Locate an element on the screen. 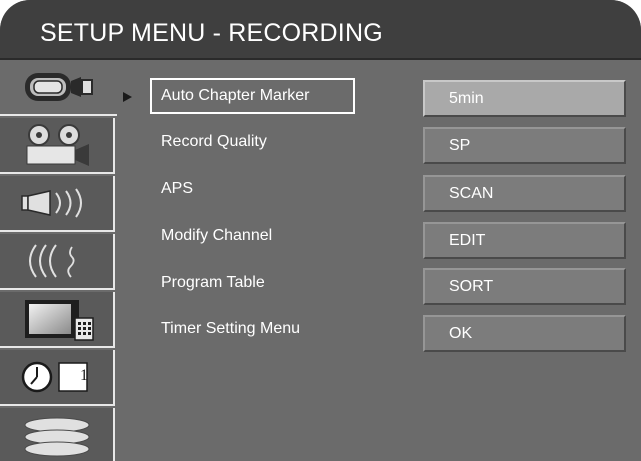 The width and height of the screenshot is (641, 461). menu-item-timer-setting-menu: Timer Setting Menu is located at coordinates (230, 329).